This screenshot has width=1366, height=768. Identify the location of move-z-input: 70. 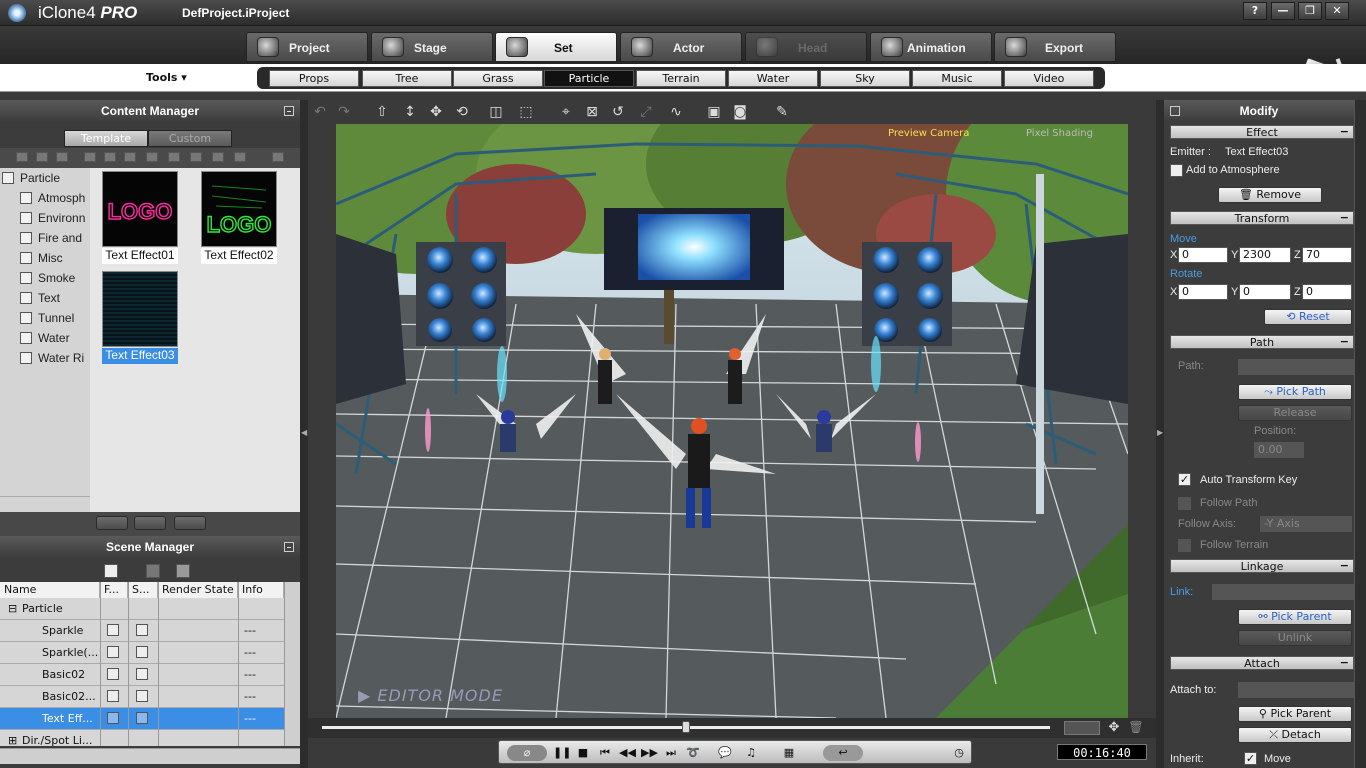
(1327, 255).